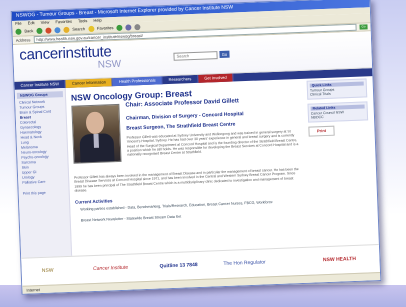 Image resolution: width=406 pixels, height=307 pixels. Describe the element at coordinates (178, 266) in the screenshot. I see `footer-logo-quitline: Quitline 13 7848` at that location.